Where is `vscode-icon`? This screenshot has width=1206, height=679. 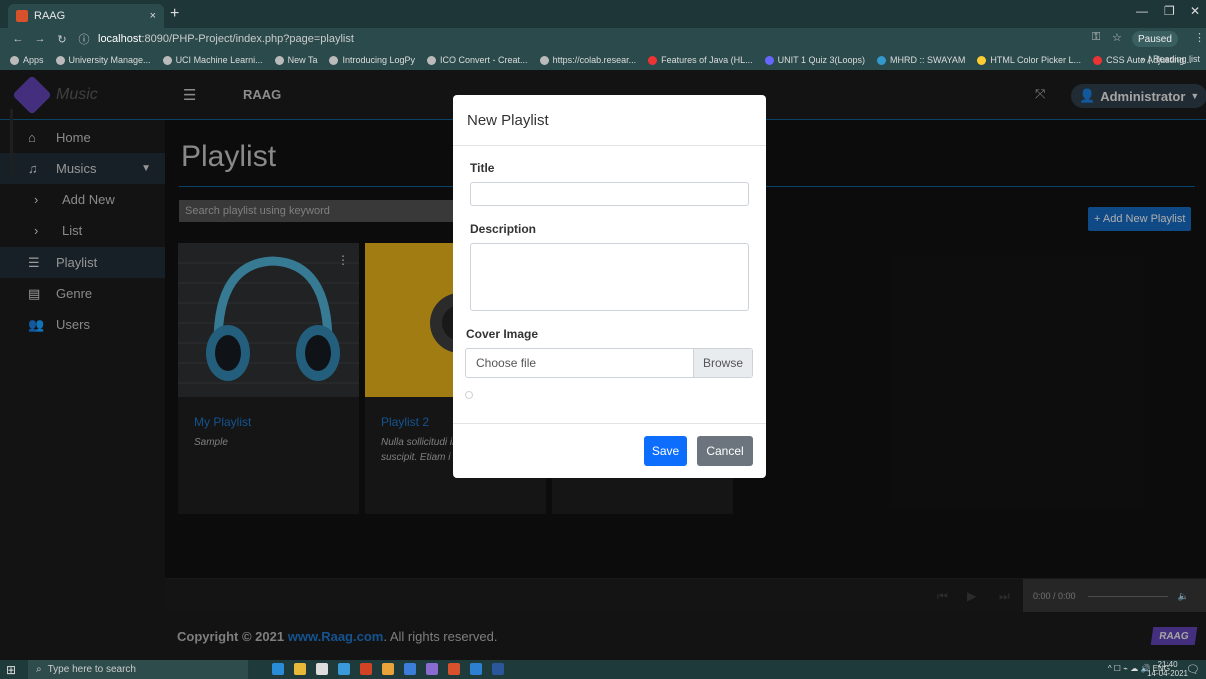 vscode-icon is located at coordinates (476, 669).